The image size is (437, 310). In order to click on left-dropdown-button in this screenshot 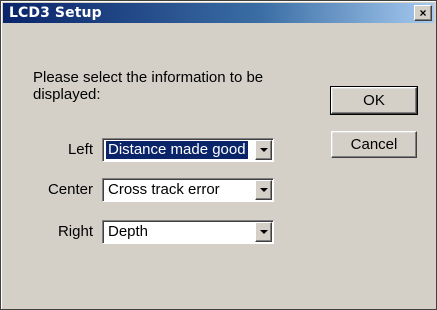, I will do `click(263, 150)`.